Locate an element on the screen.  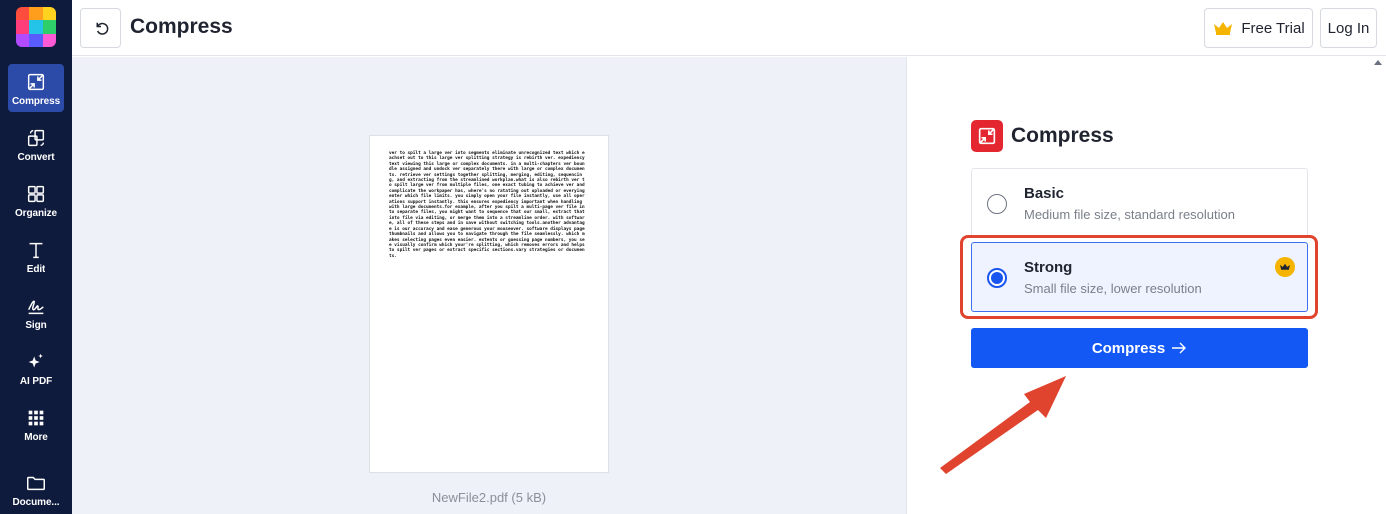
convert-icon is located at coordinates (36, 138).